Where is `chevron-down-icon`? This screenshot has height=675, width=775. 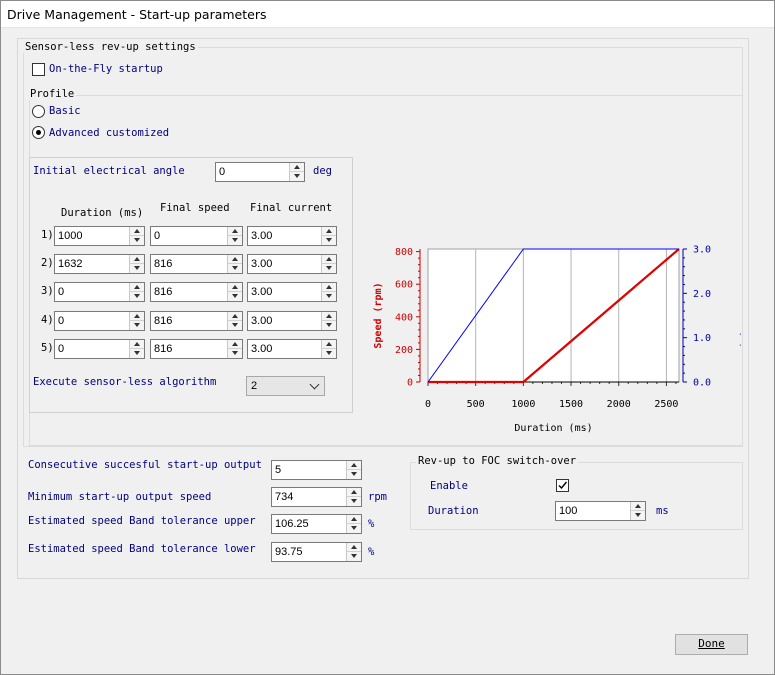
chevron-down-icon is located at coordinates (314, 384).